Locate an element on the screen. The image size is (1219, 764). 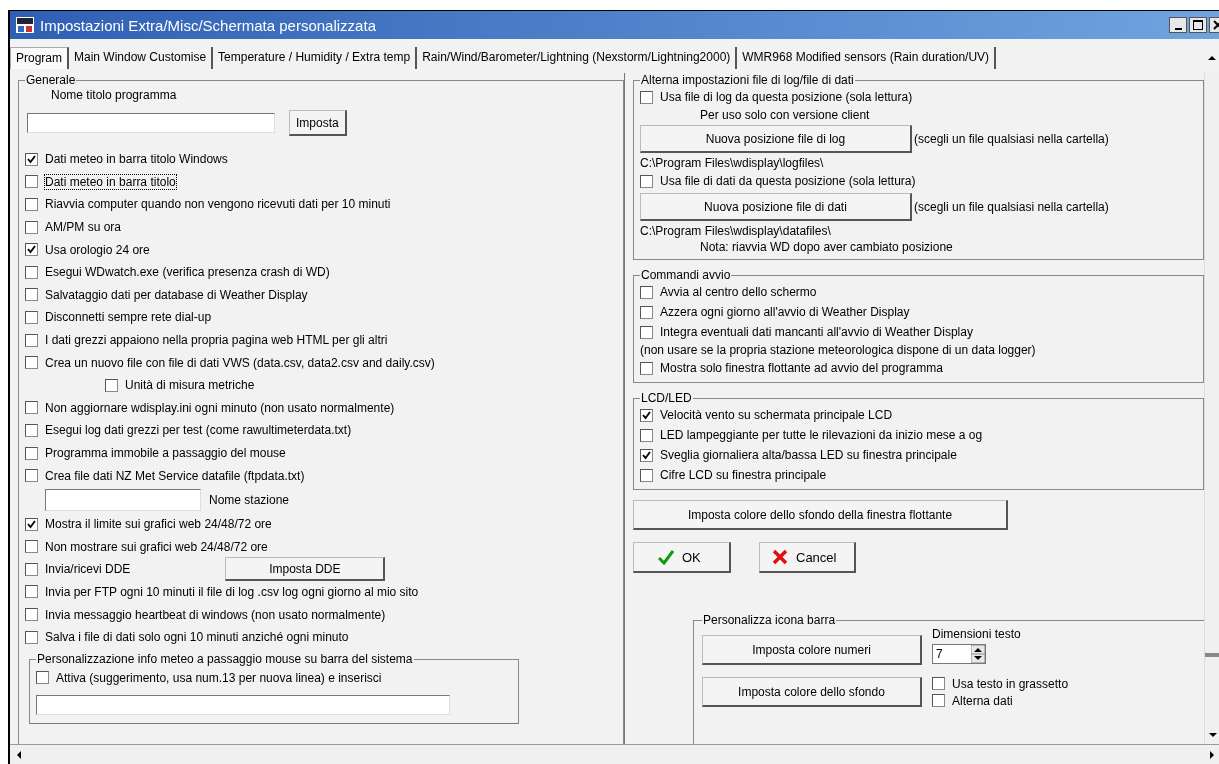
note-text: Nota: riavvia WD dopo aver cambiato posizione is located at coordinates (826, 247).